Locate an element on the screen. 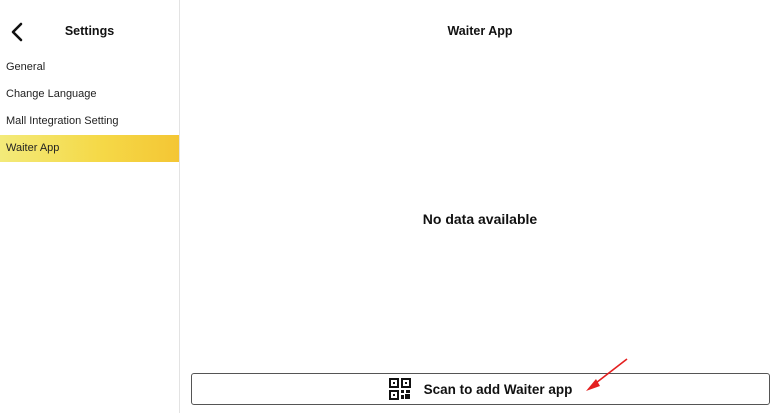 The height and width of the screenshot is (413, 780). scan-to-add-waiter-app-button: Scan to add Waiter app is located at coordinates (480, 389).